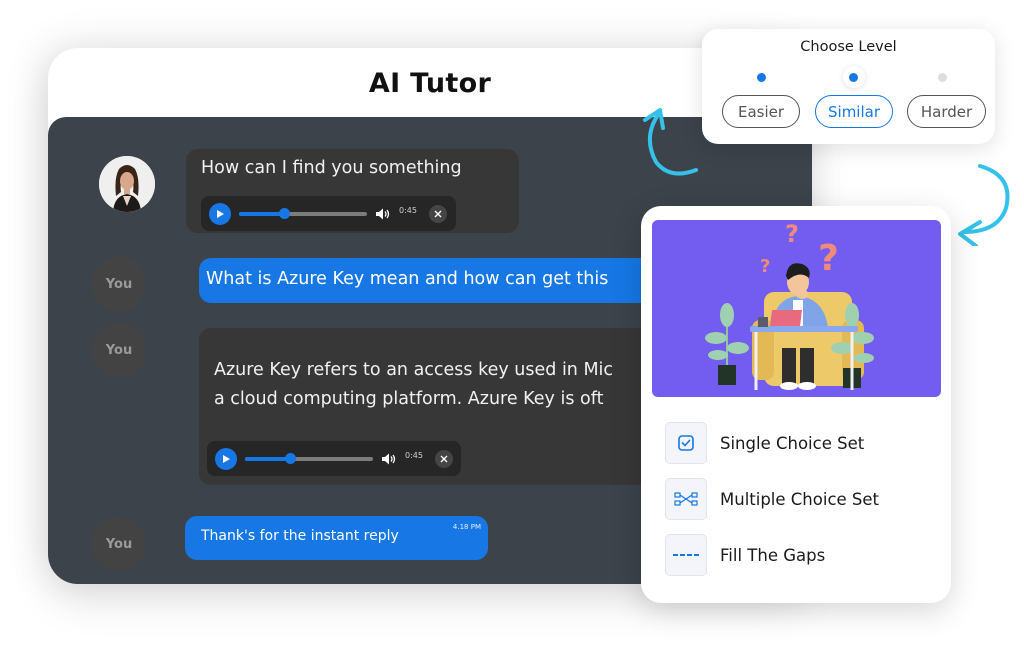 The image size is (1024, 651). Describe the element at coordinates (792, 443) in the screenshot. I see `quiz-type-label: Single Choice Set` at that location.